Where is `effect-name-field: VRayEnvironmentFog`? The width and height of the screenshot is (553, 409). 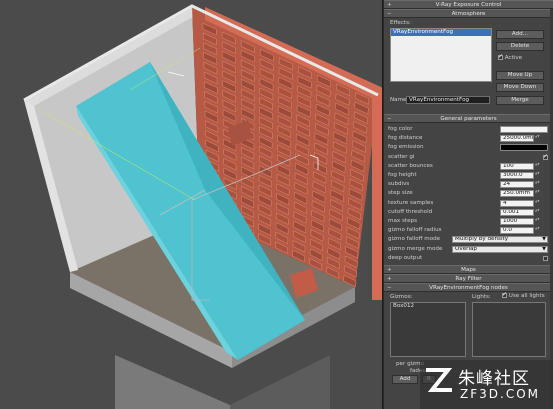 effect-name-field: VRayEnvironmentFog is located at coordinates (448, 100).